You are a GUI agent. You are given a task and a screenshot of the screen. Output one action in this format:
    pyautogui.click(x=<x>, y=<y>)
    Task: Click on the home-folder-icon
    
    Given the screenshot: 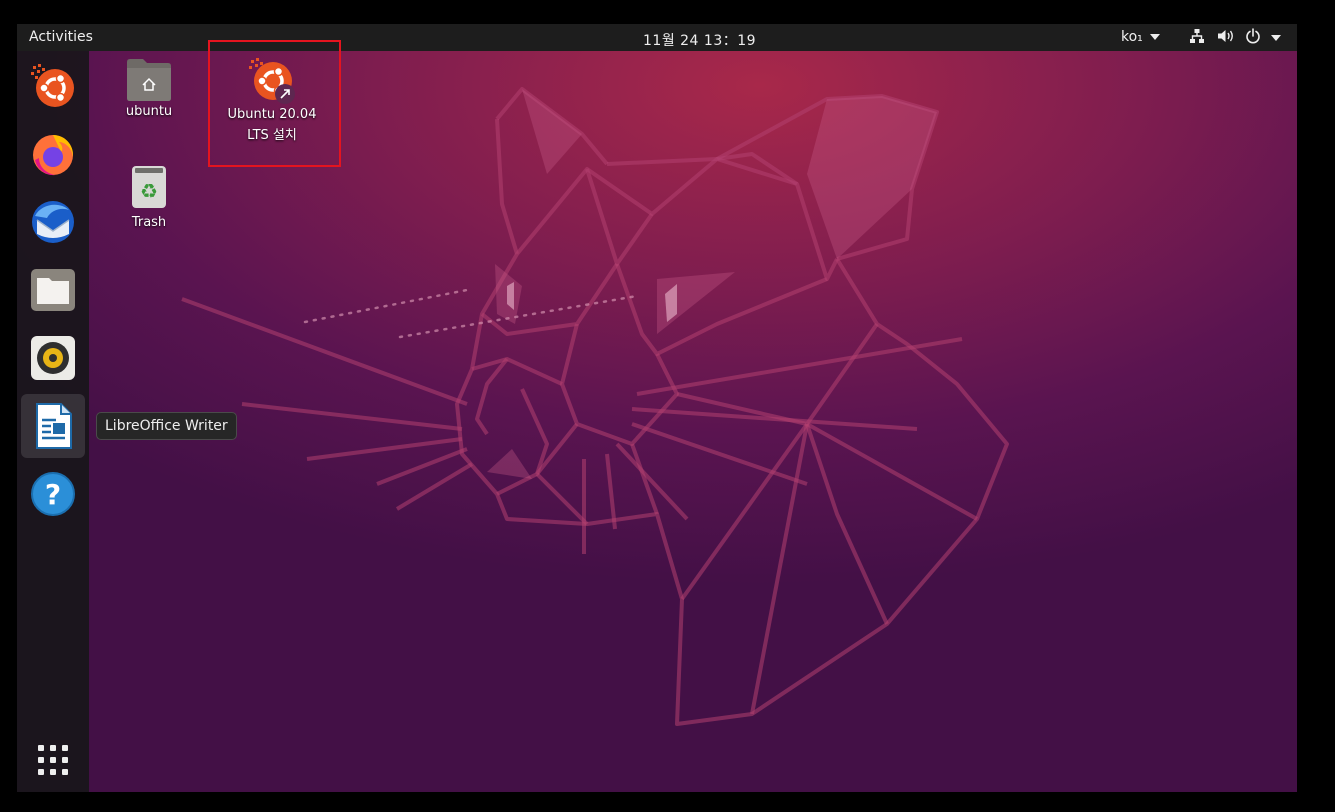 What is the action you would take?
    pyautogui.click(x=149, y=80)
    